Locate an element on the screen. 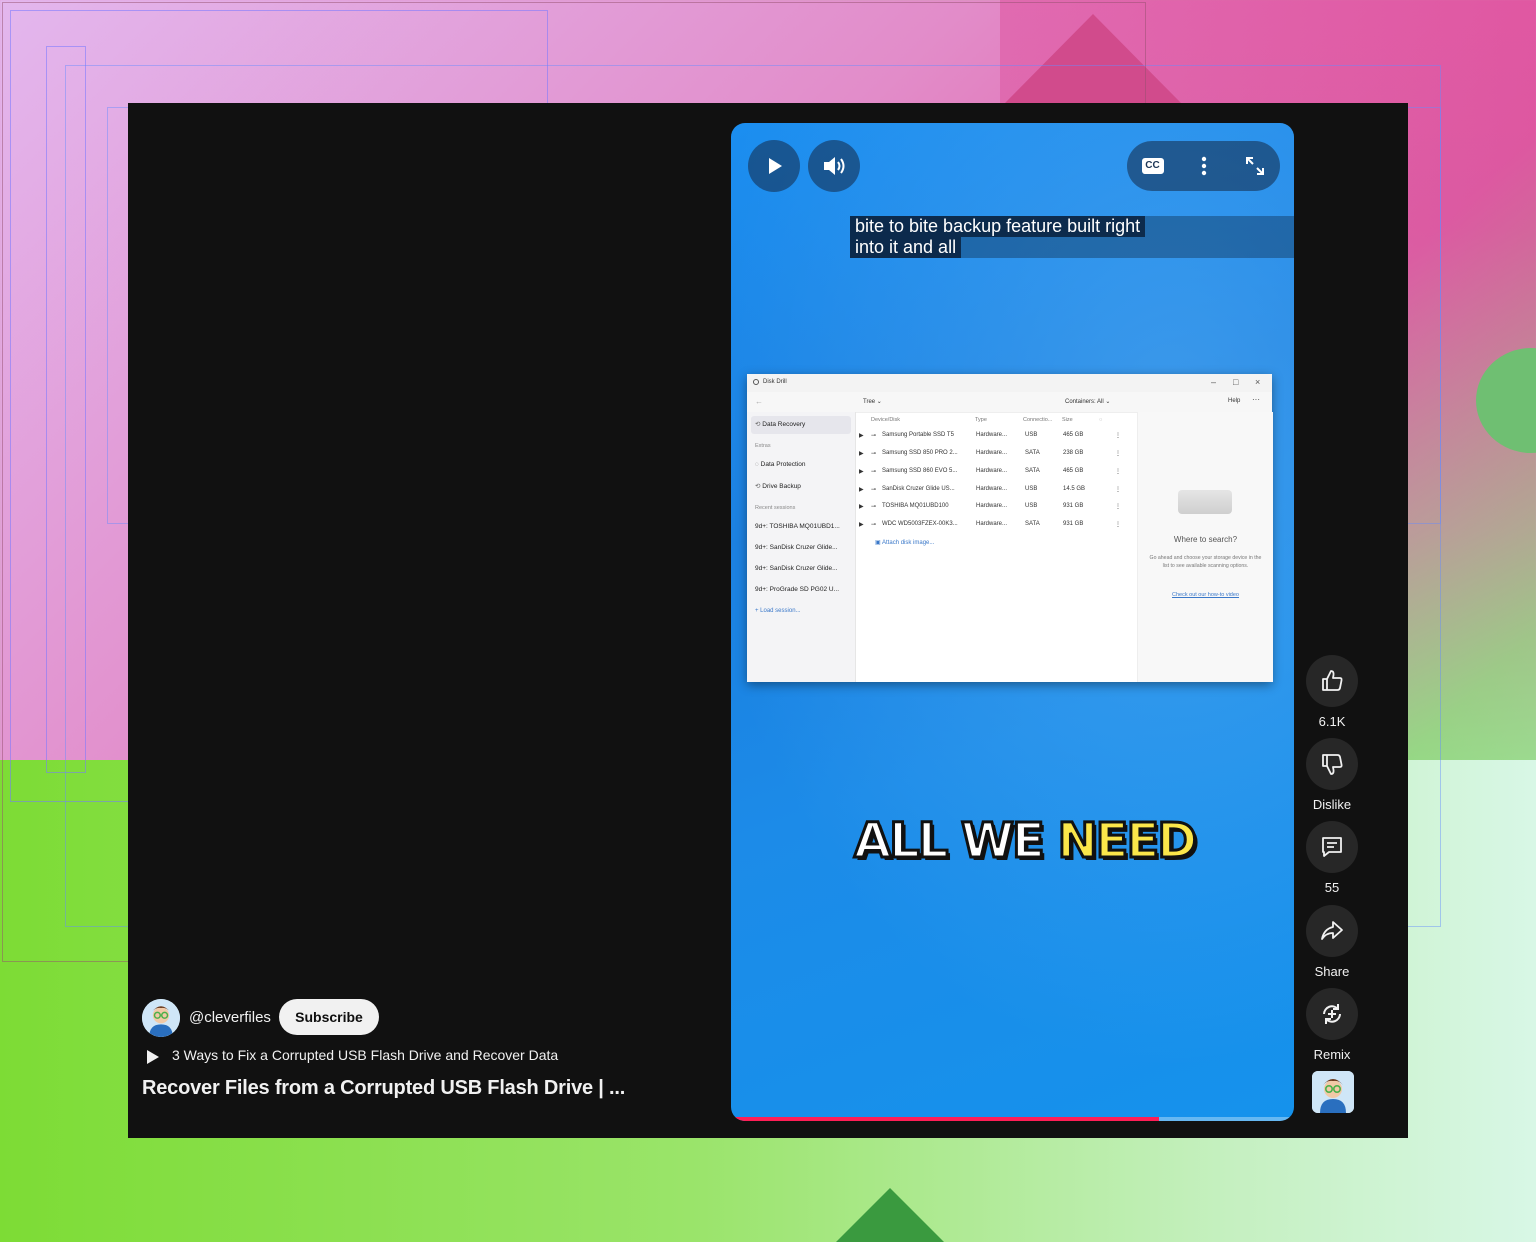  channel-row: @cleverfiles Subscribe is located at coordinates (442, 1018).